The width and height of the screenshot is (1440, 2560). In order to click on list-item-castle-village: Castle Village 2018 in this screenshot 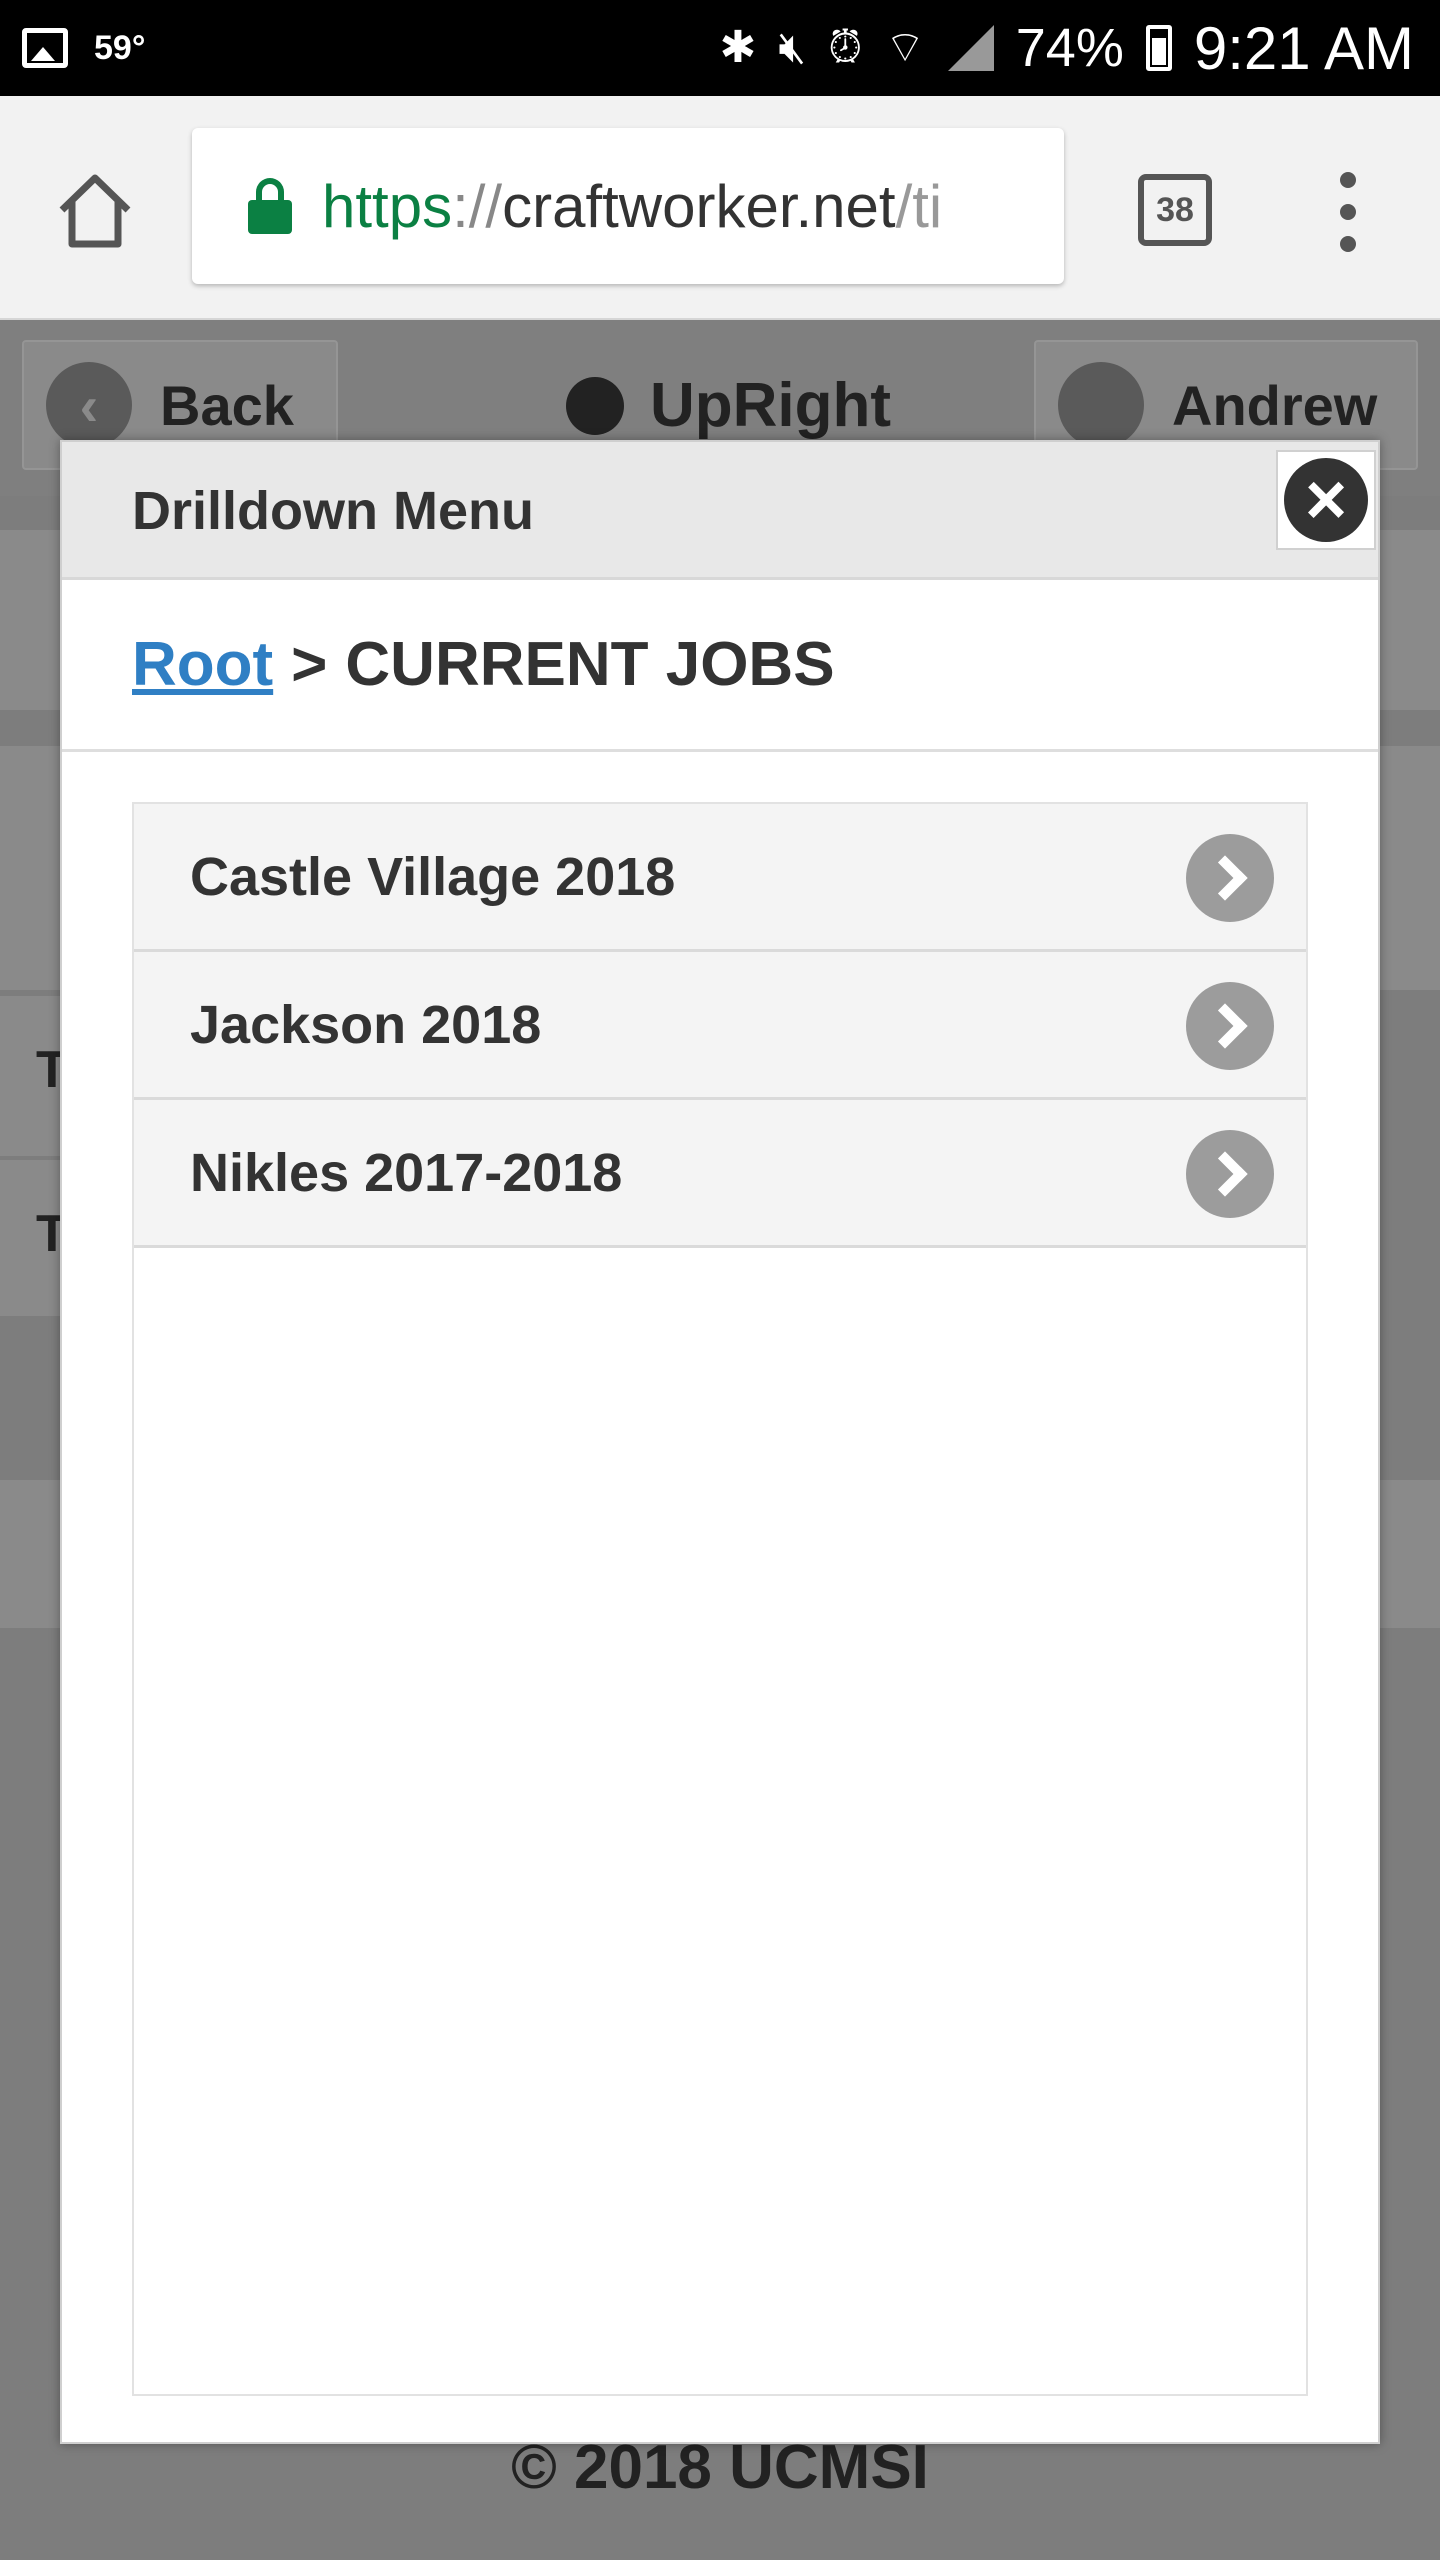, I will do `click(720, 878)`.